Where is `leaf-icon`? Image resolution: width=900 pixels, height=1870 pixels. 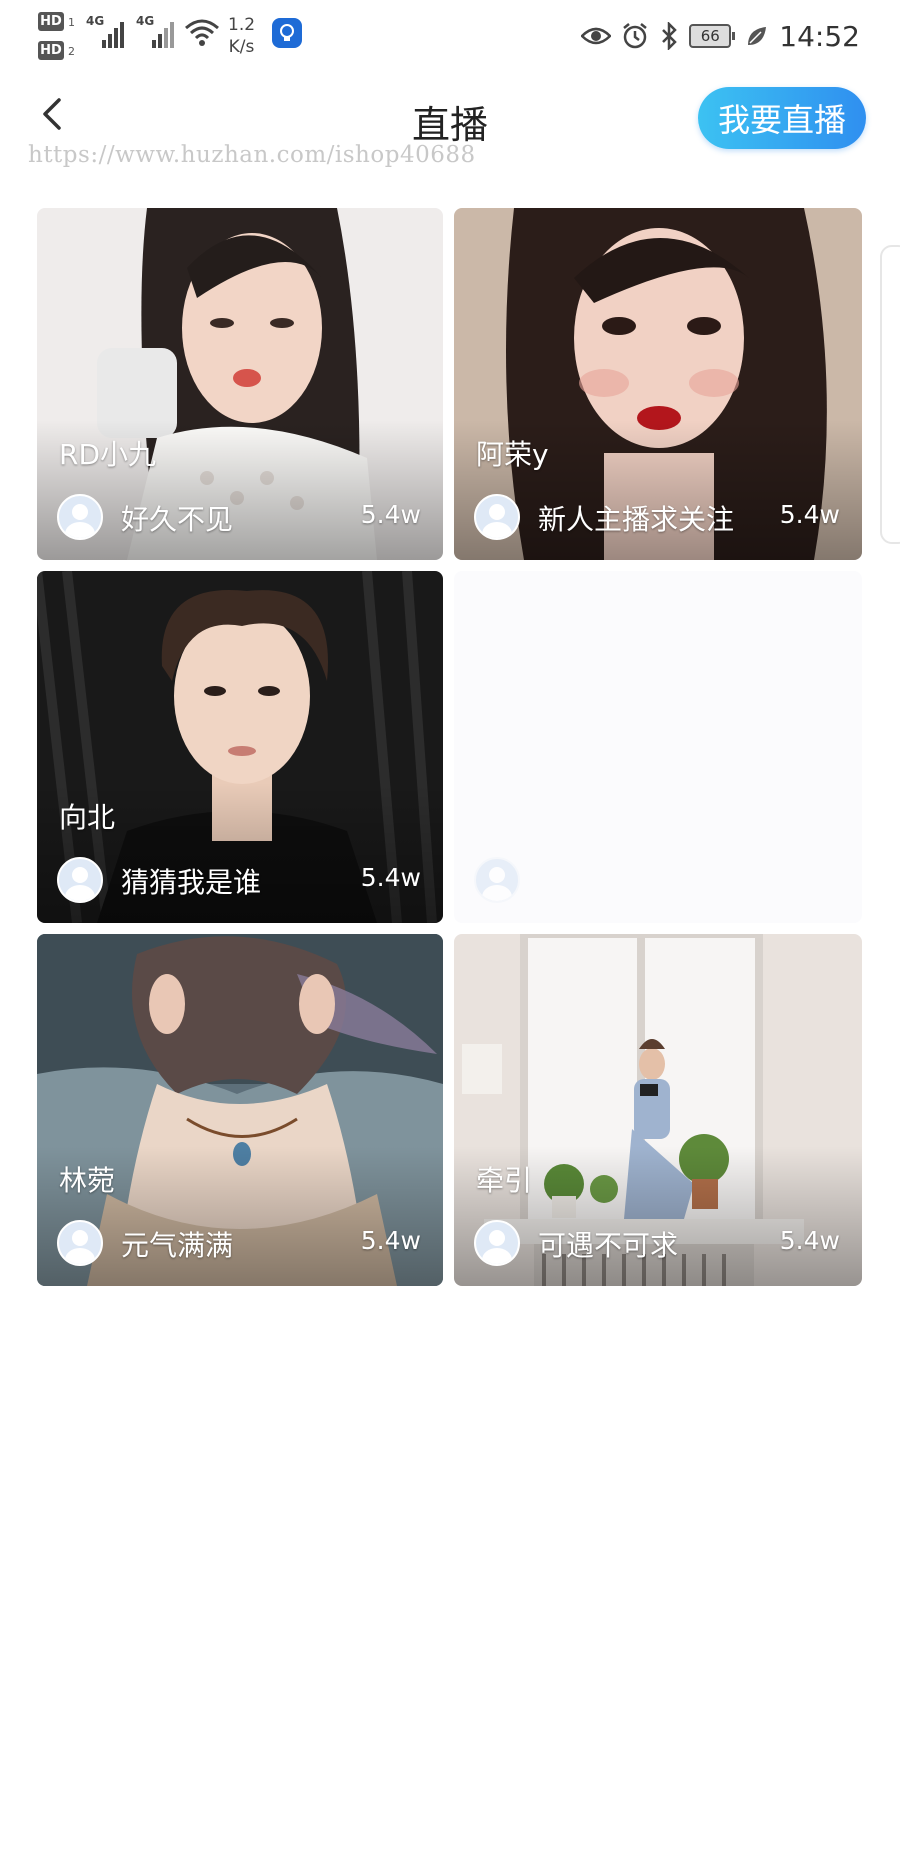 leaf-icon is located at coordinates (757, 36).